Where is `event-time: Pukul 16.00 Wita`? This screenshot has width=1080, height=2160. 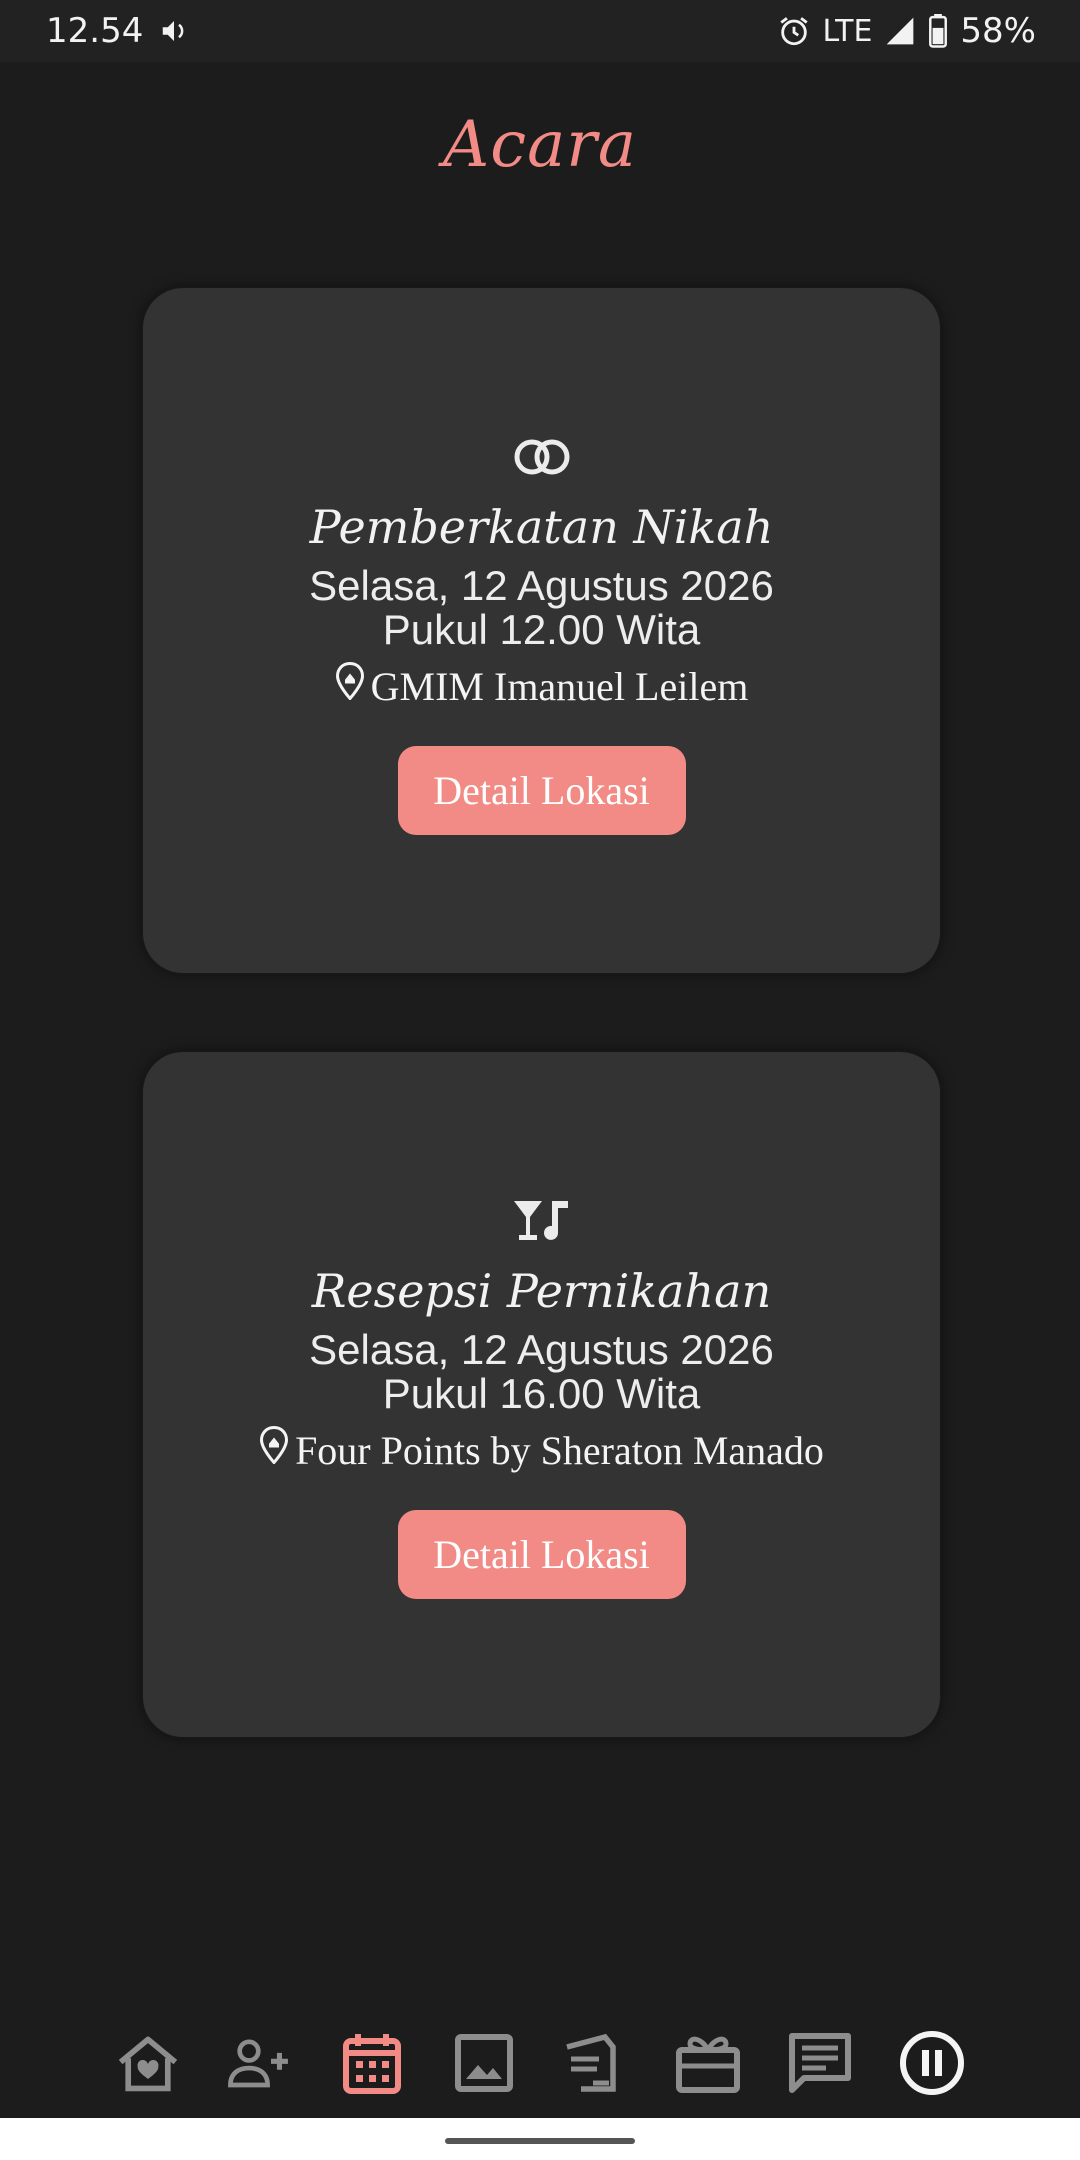
event-time: Pukul 16.00 Wita is located at coordinates (541, 1393).